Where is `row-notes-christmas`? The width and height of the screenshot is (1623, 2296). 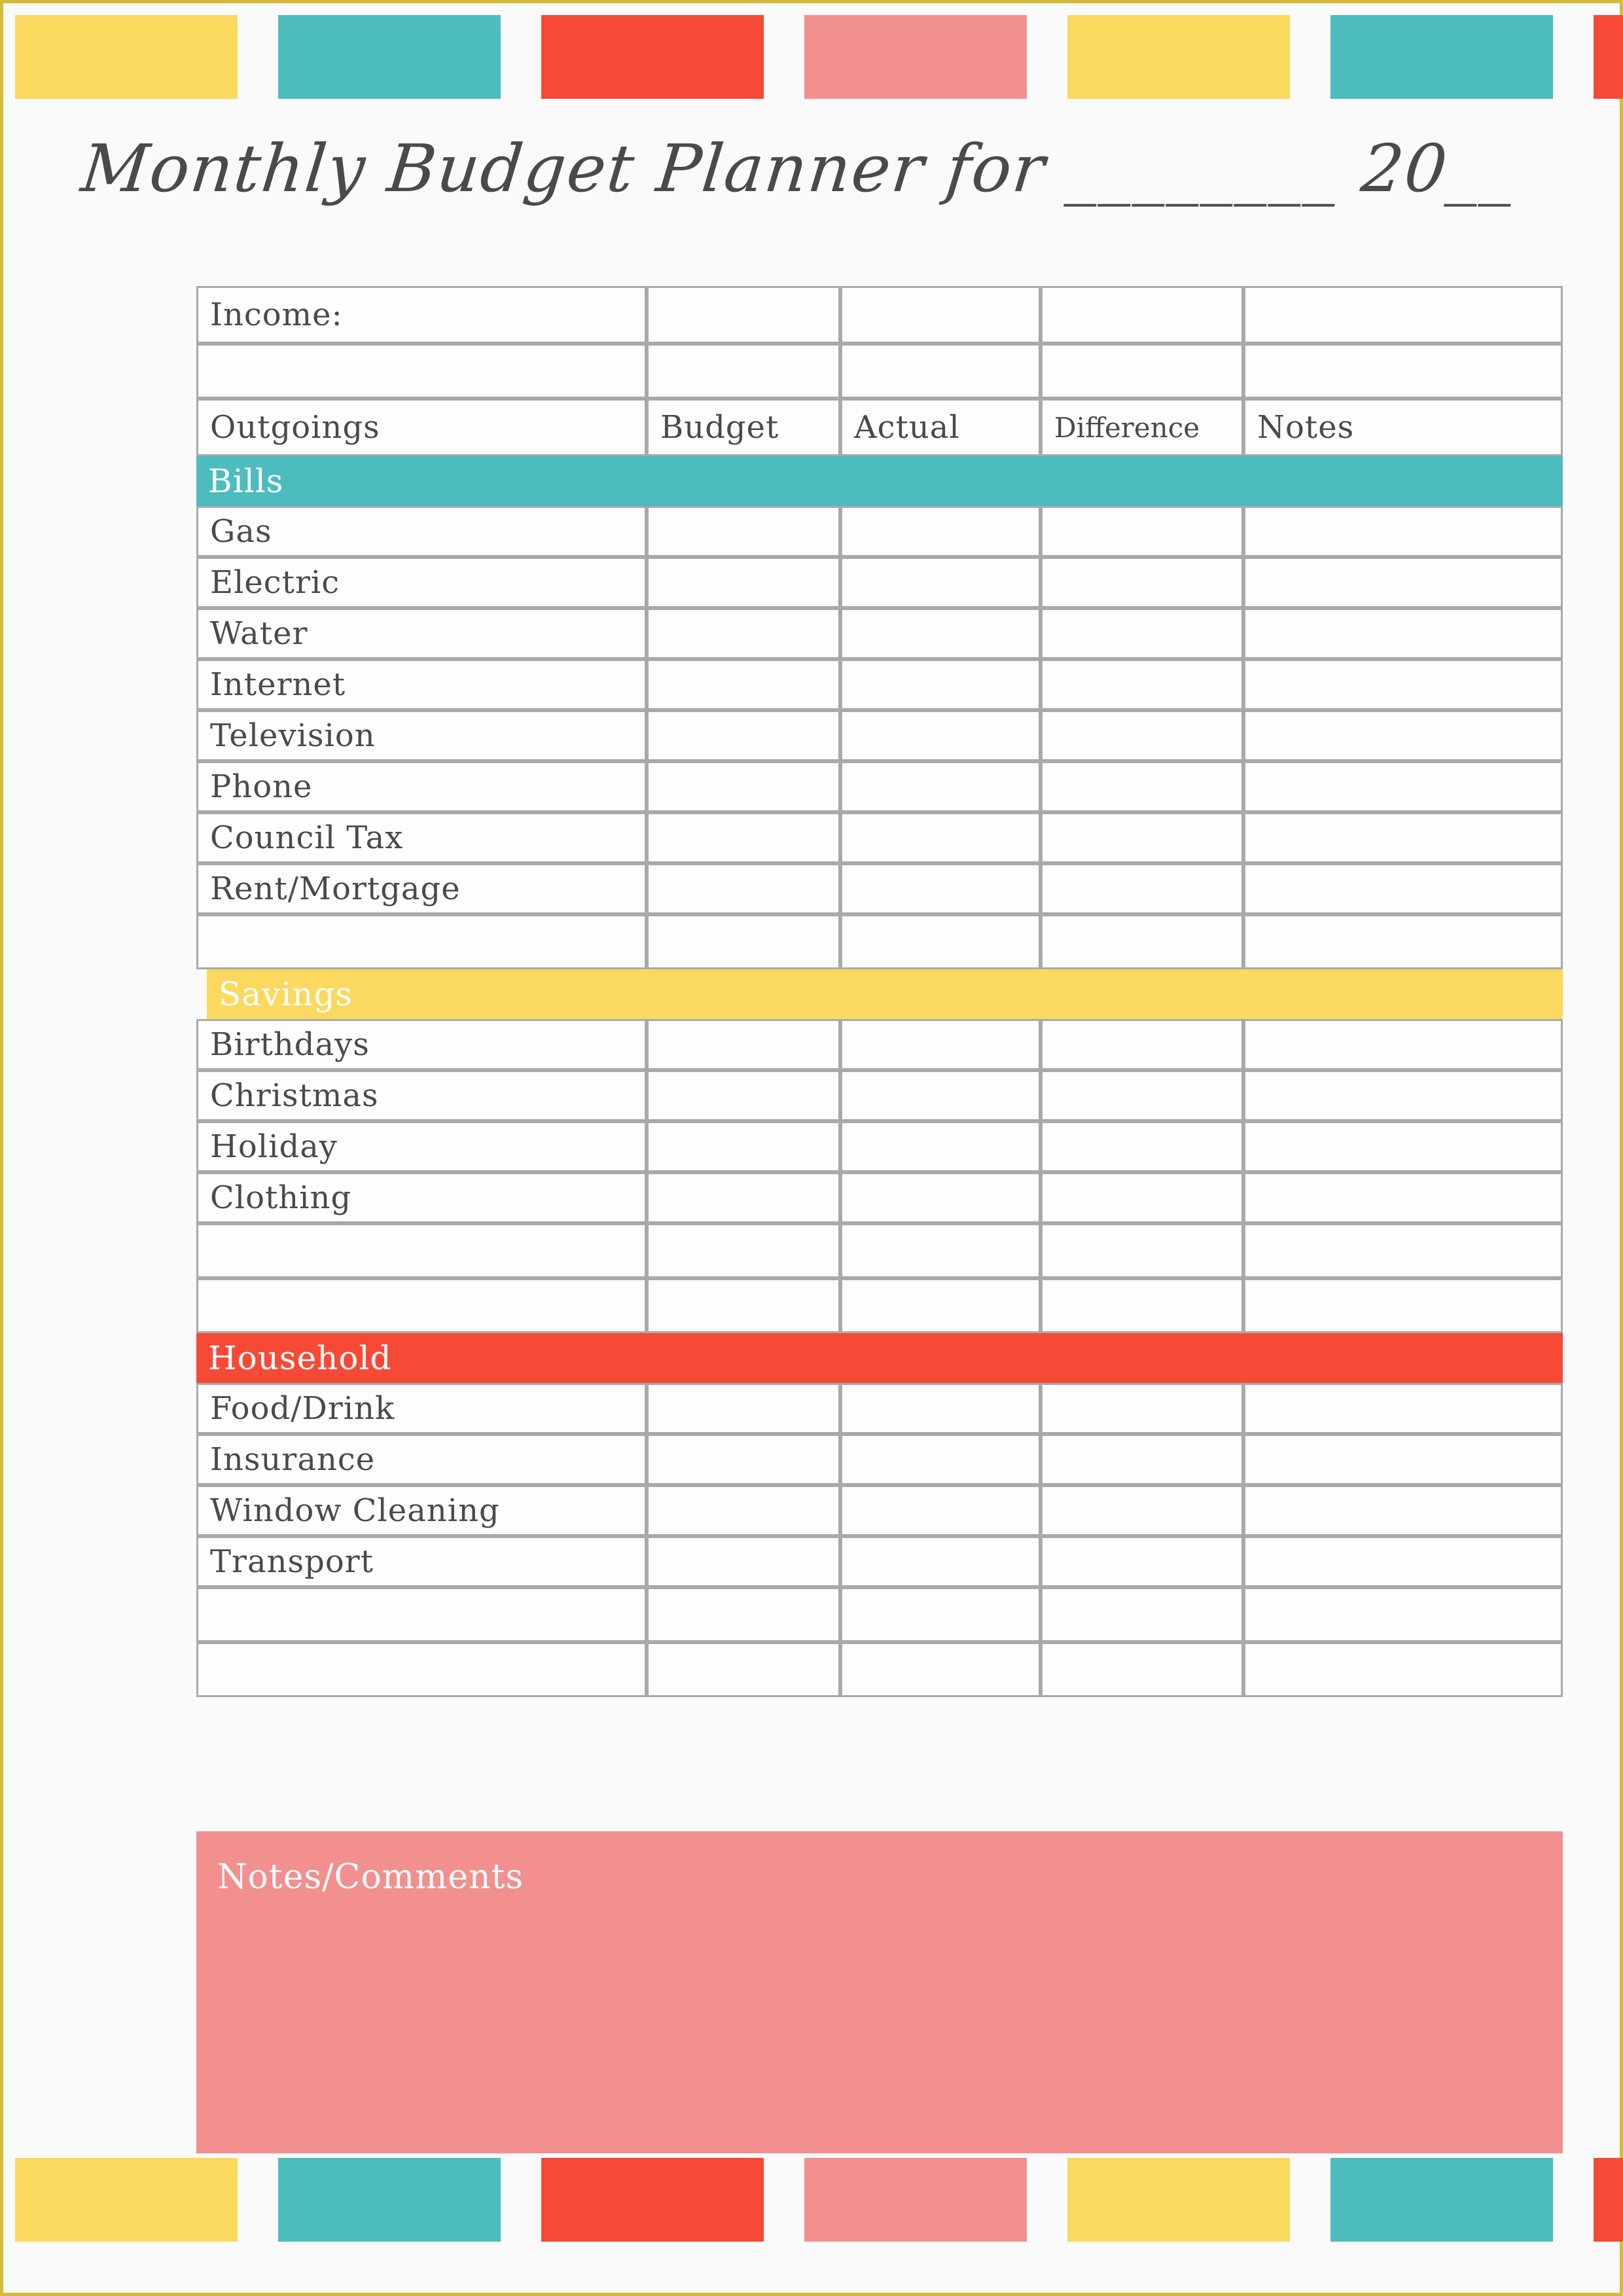
row-notes-christmas is located at coordinates (1403, 1095).